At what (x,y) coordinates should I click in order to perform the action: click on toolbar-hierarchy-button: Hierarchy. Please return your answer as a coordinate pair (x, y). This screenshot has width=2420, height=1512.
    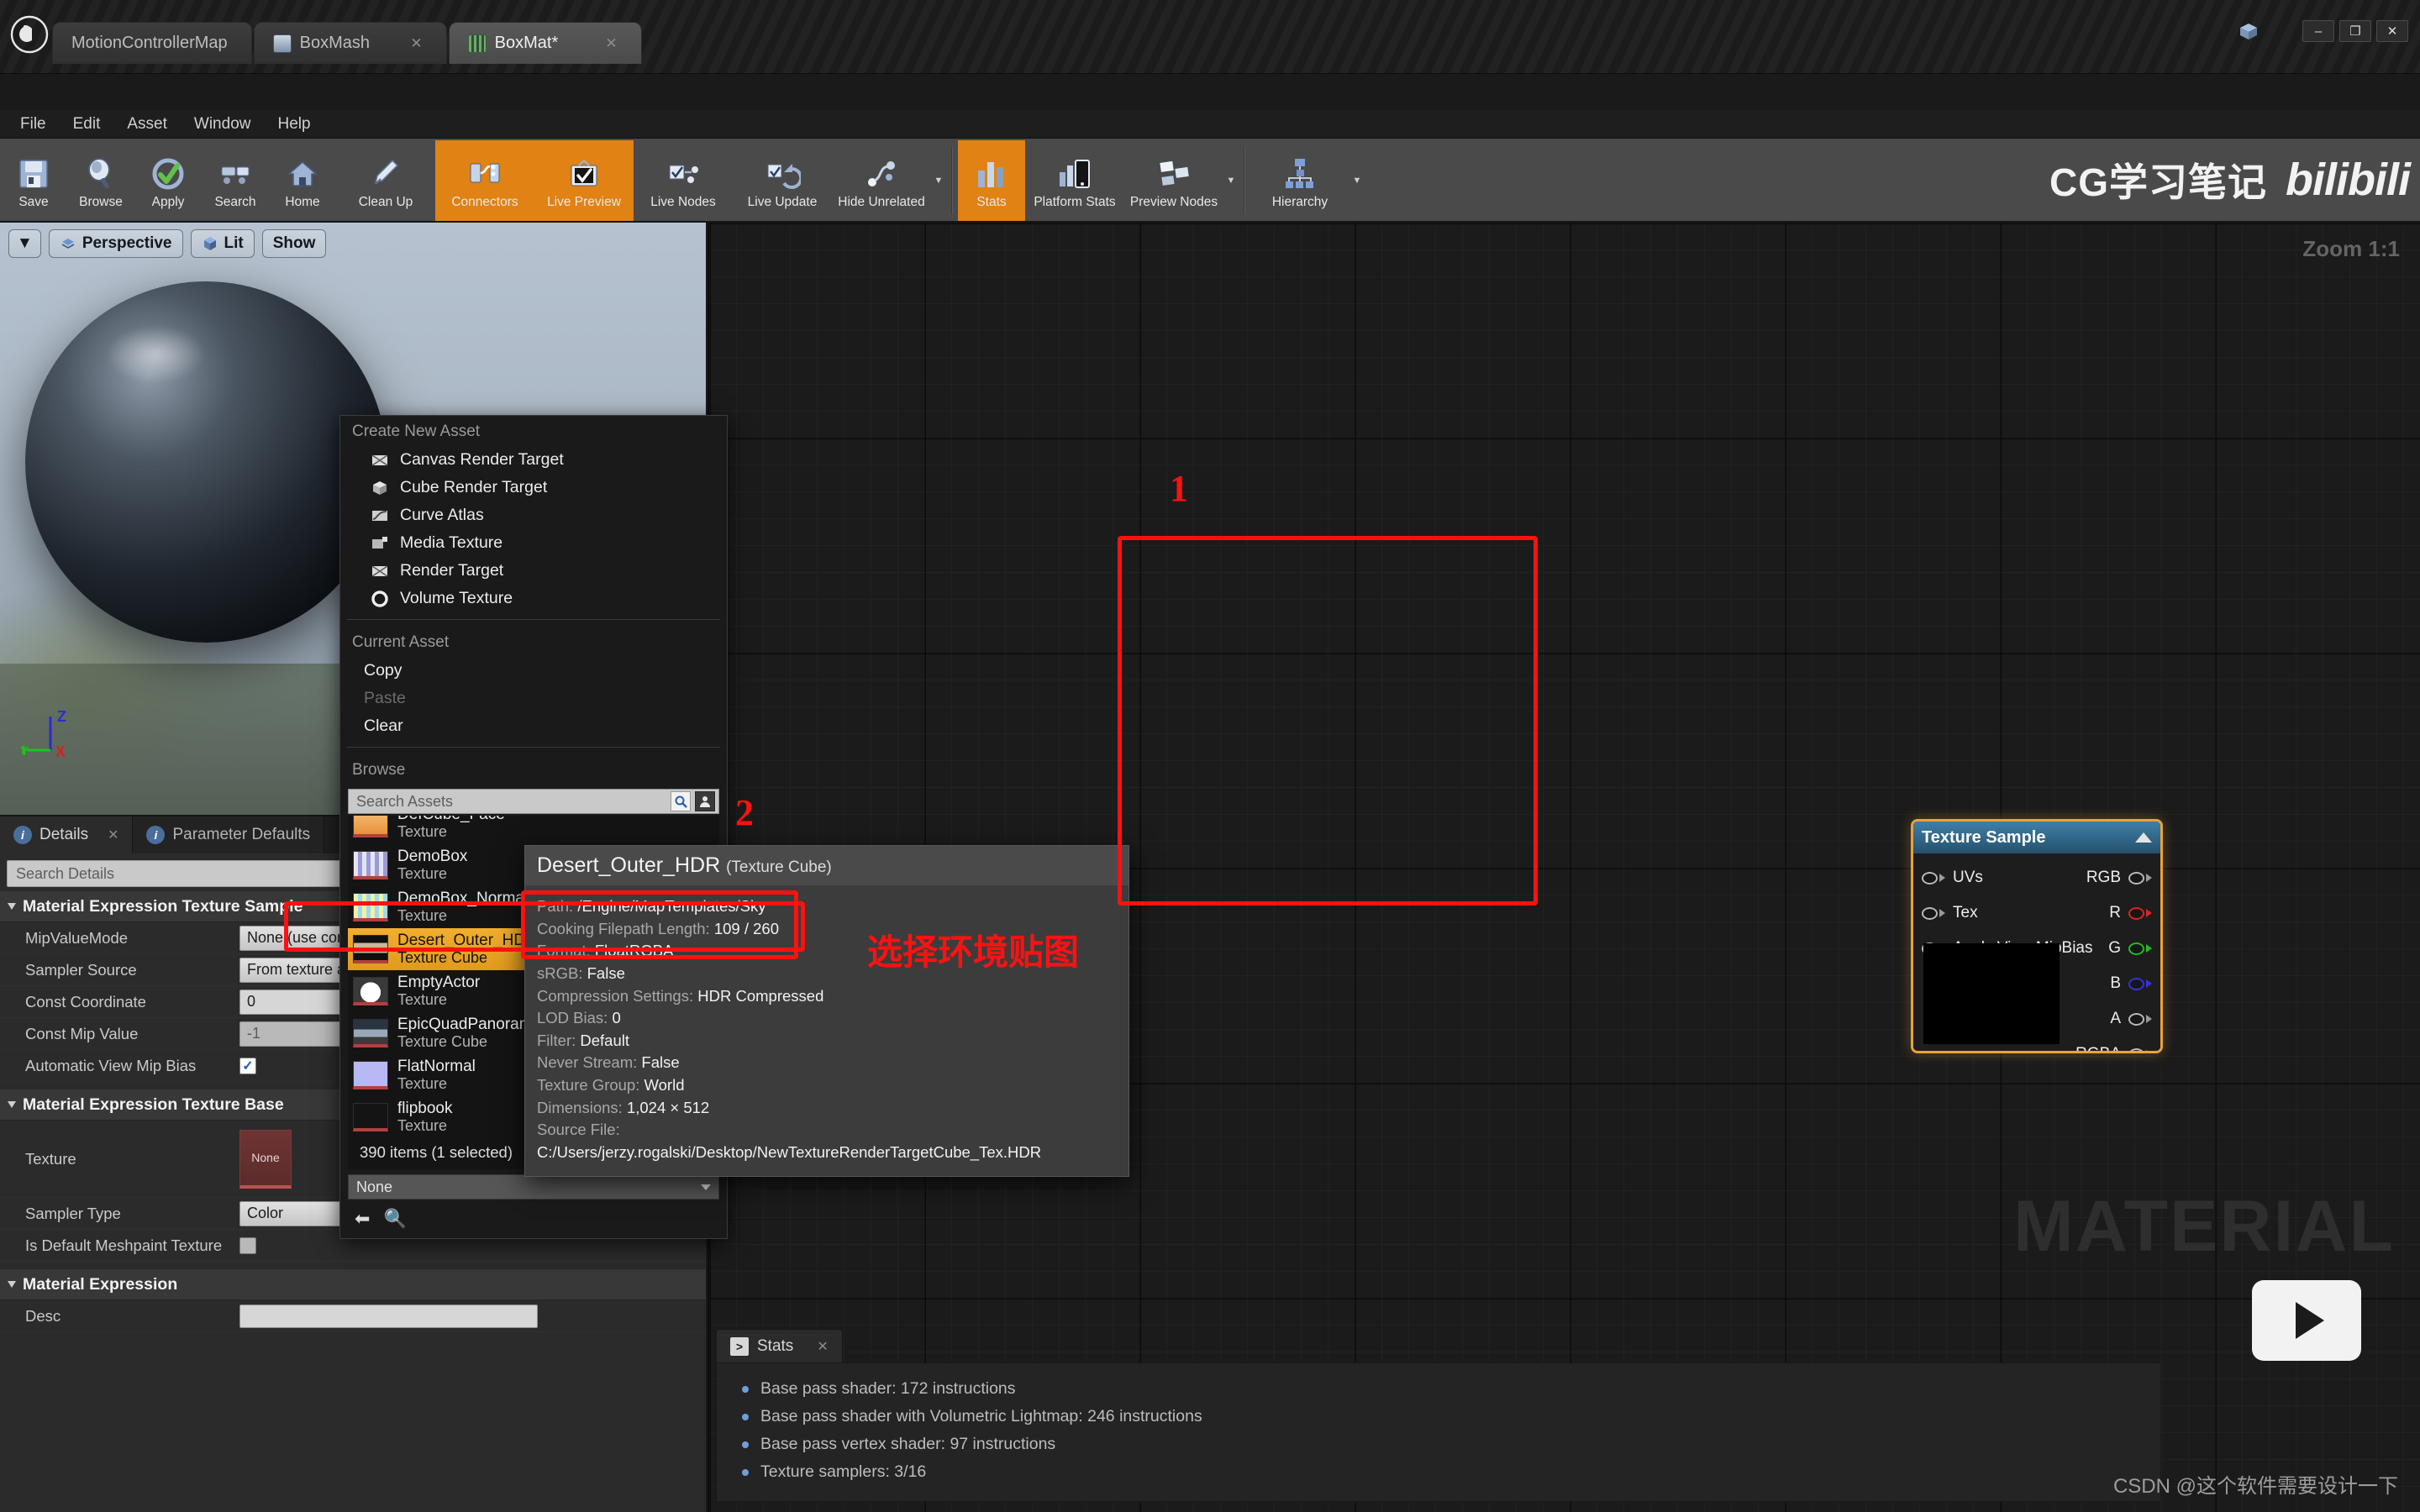
    Looking at the image, I should click on (1299, 180).